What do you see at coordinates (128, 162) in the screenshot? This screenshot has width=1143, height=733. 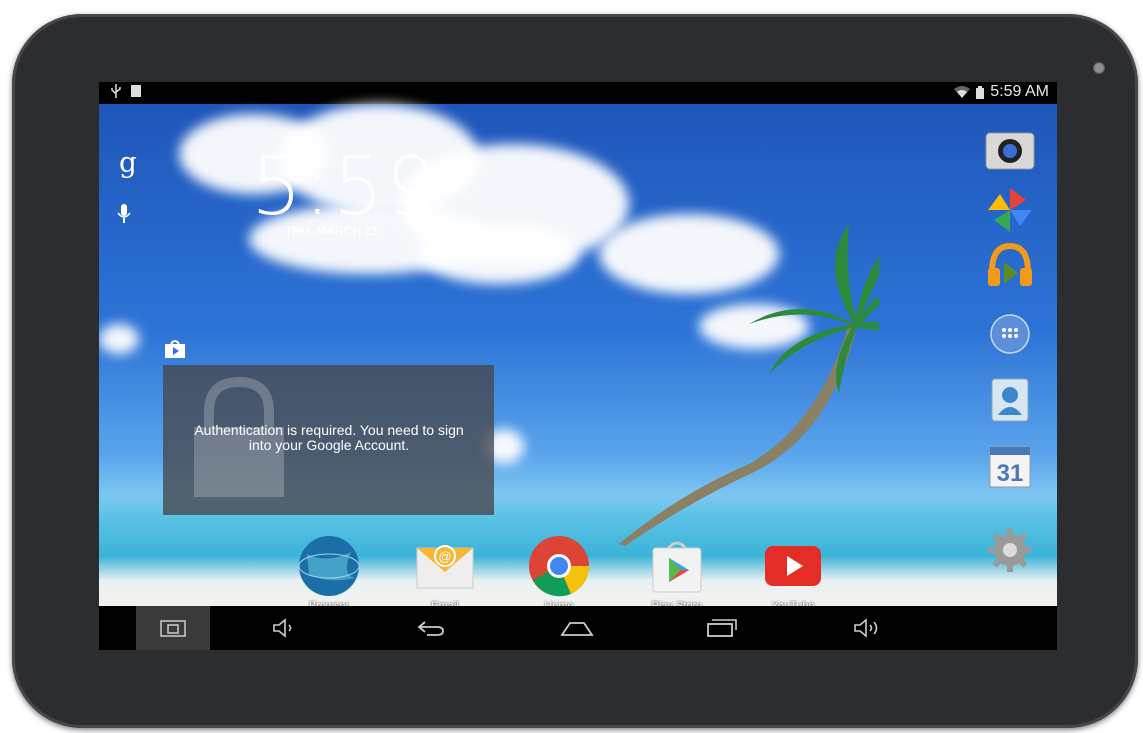 I see `google-search-icon: g` at bounding box center [128, 162].